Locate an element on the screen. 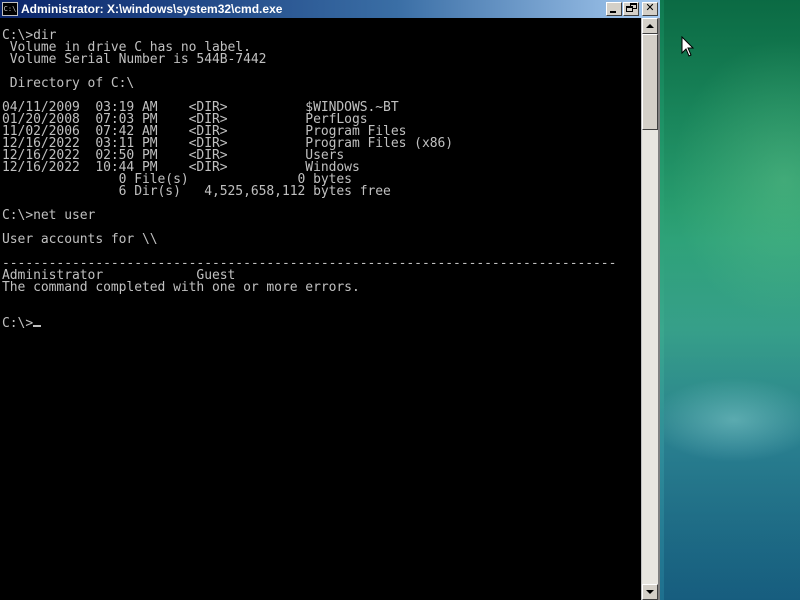 The image size is (800, 600). title-buttons: ✕ is located at coordinates (631, 9).